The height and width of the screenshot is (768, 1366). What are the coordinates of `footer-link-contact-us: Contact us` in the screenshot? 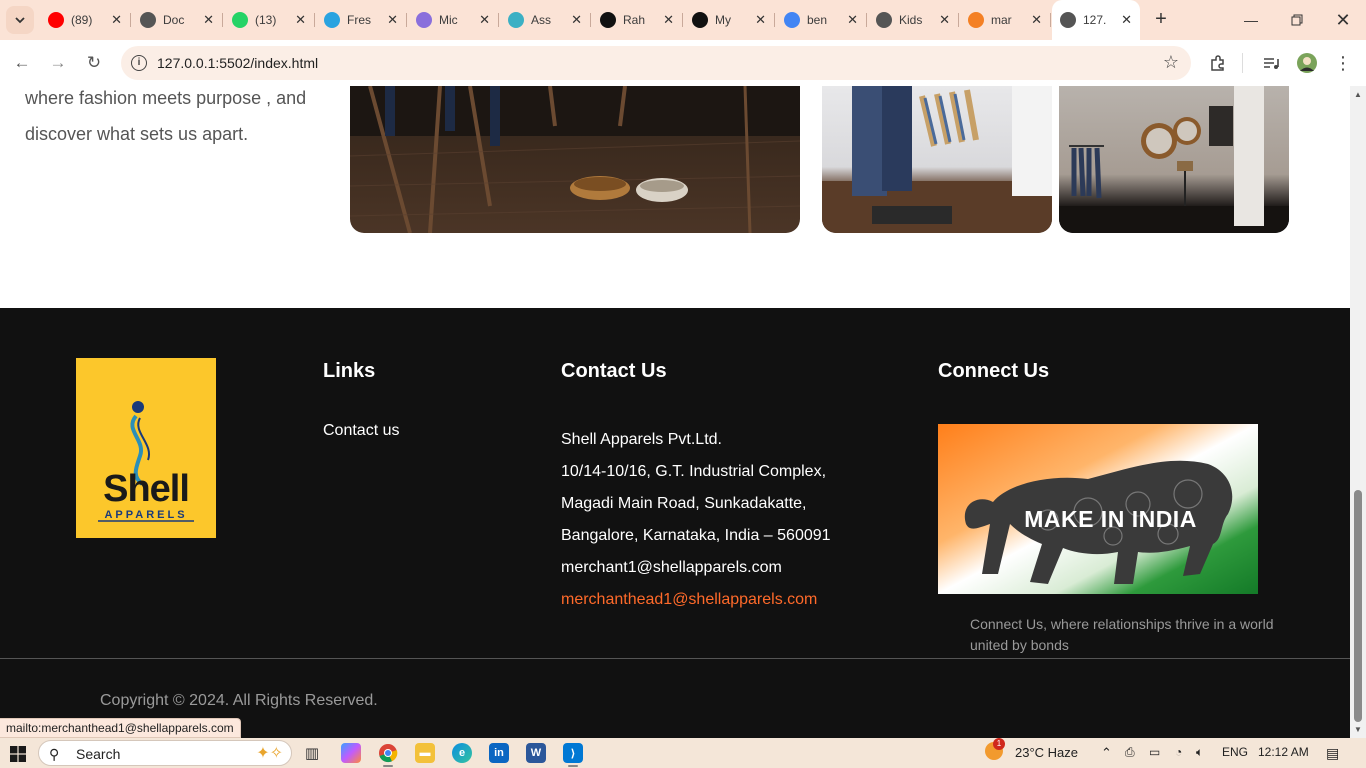 It's located at (361, 431).